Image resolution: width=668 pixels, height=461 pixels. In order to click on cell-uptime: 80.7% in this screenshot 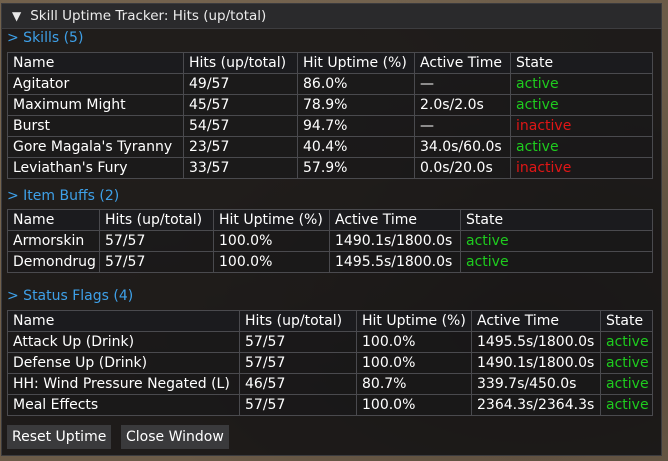, I will do `click(414, 384)`.